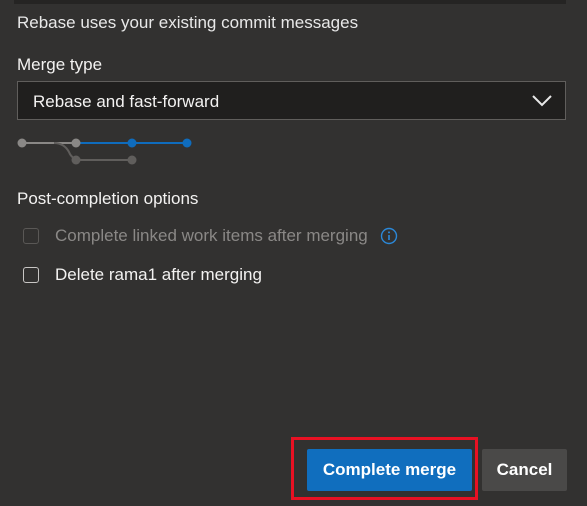  What do you see at coordinates (60, 64) in the screenshot?
I see `merge-type-label: Merge type` at bounding box center [60, 64].